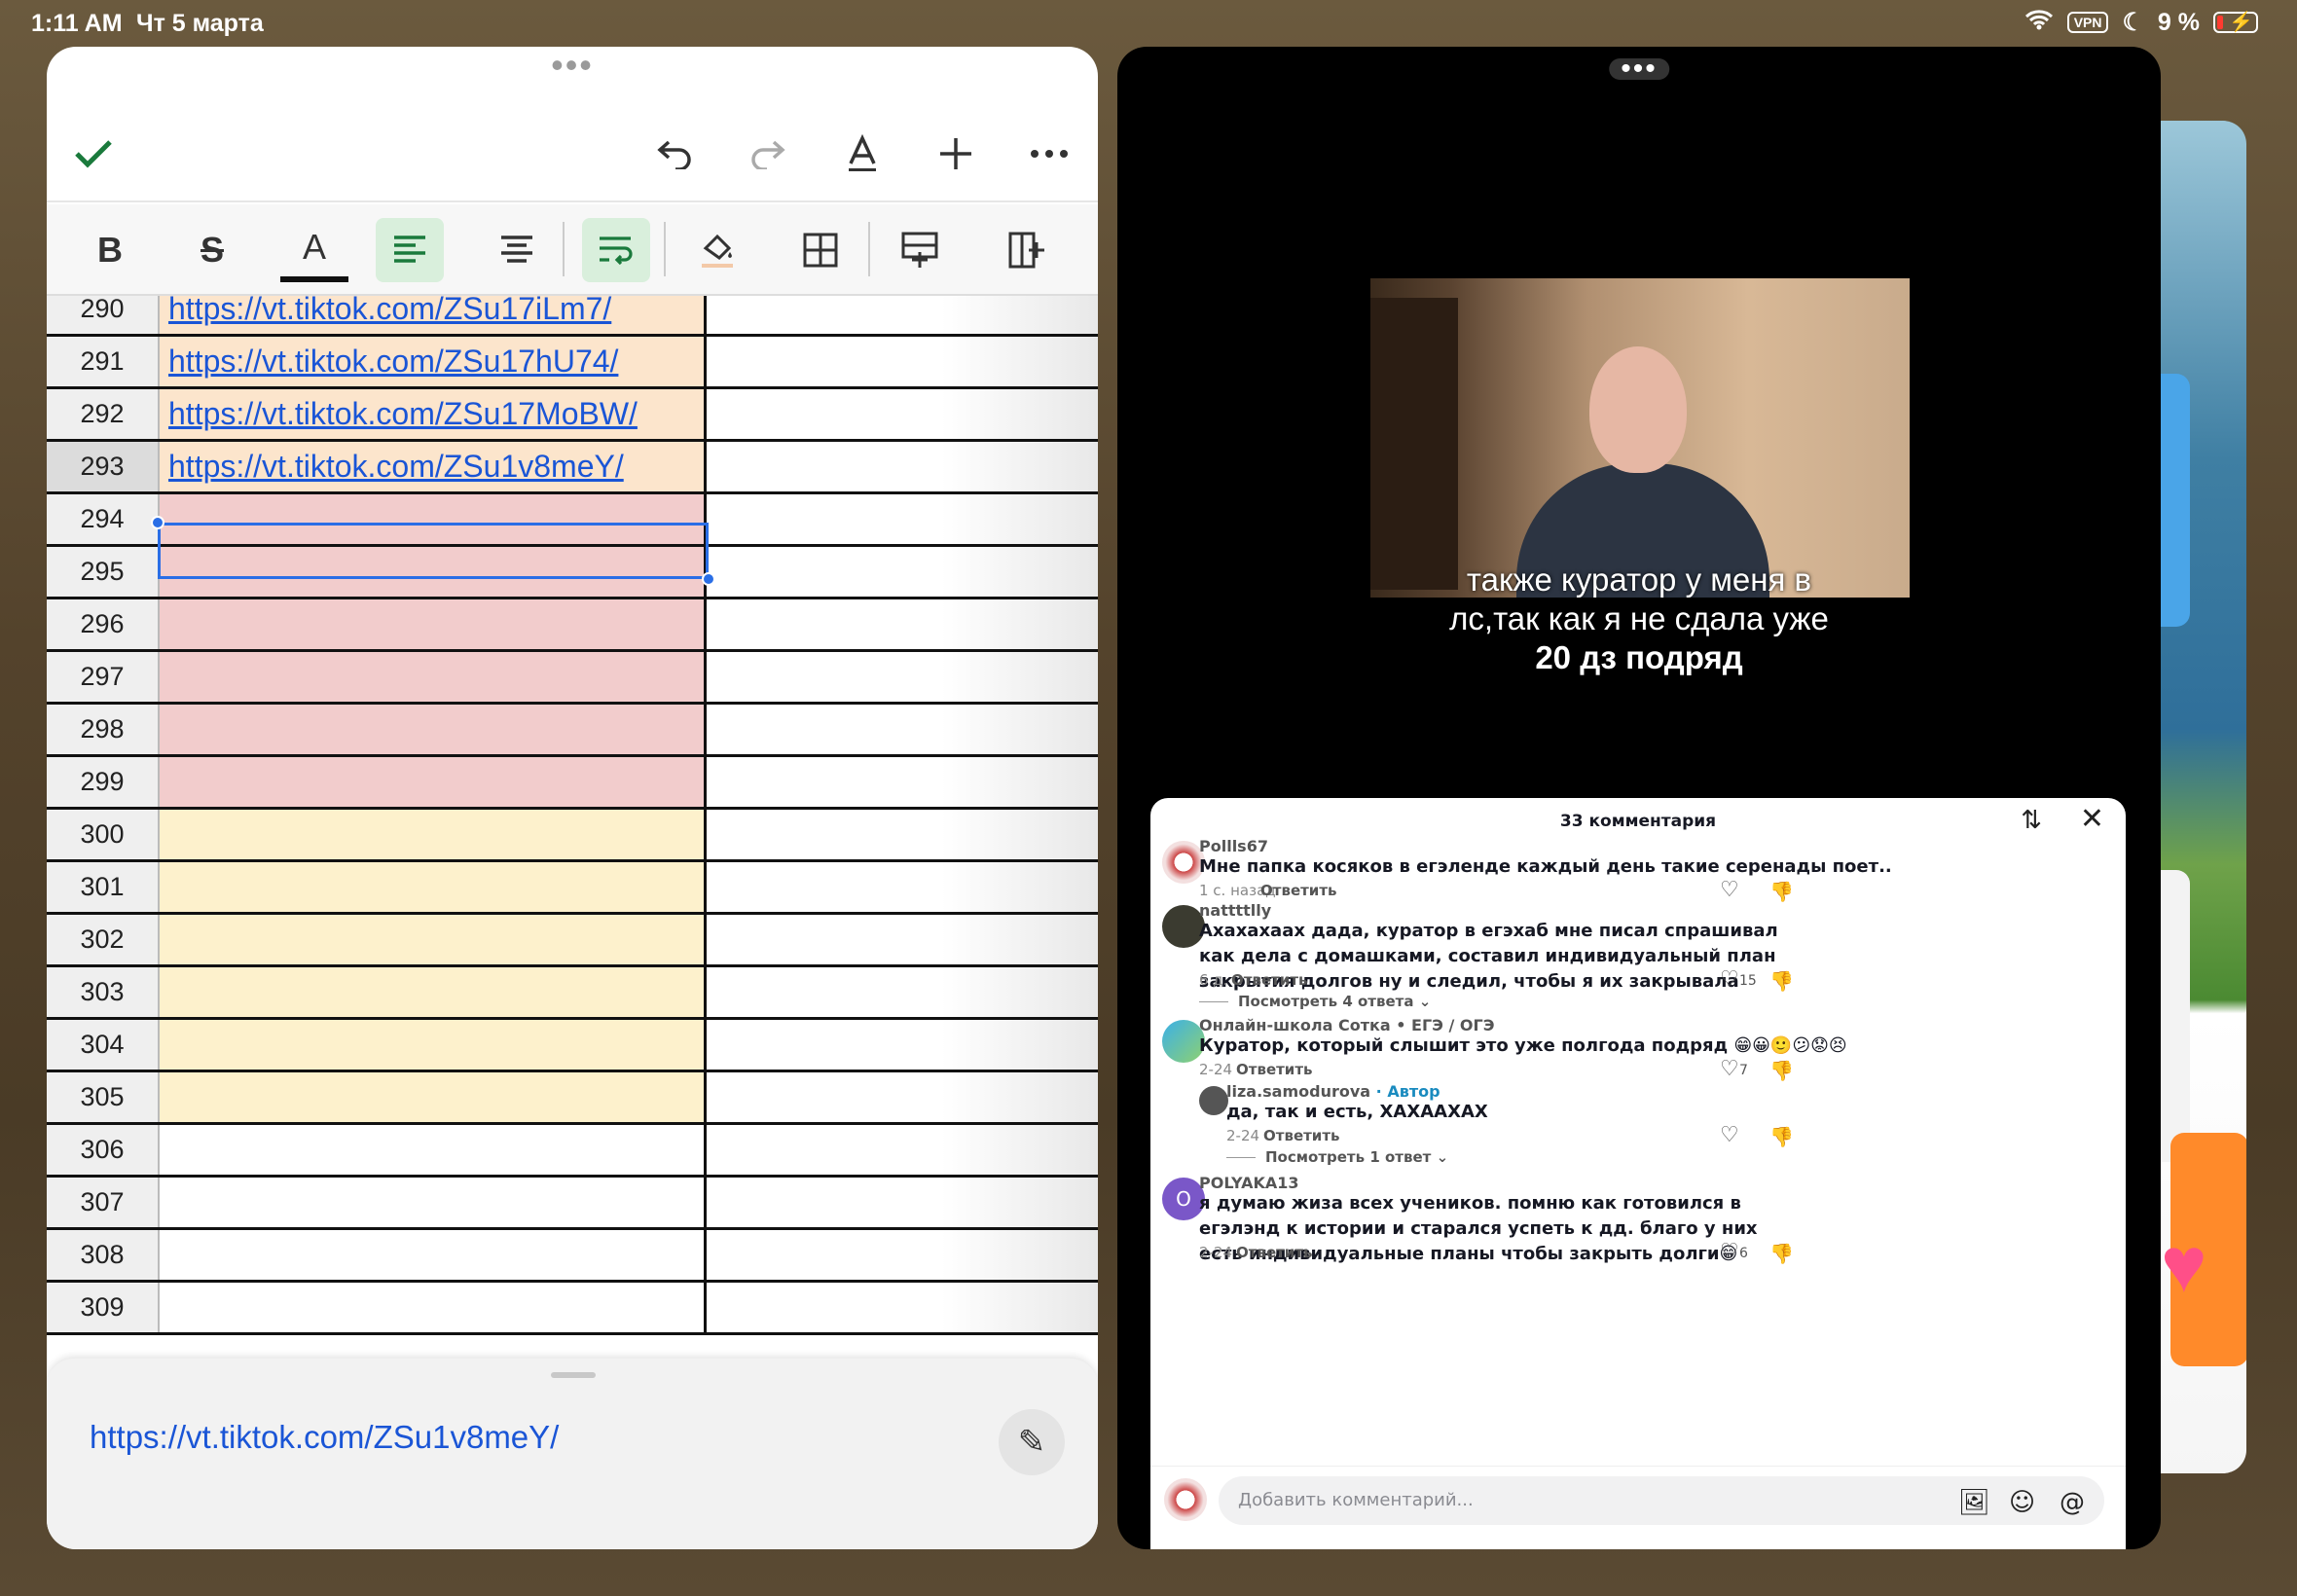 The width and height of the screenshot is (2297, 1596). What do you see at coordinates (572, 731) in the screenshot?
I see `table-row: 298` at bounding box center [572, 731].